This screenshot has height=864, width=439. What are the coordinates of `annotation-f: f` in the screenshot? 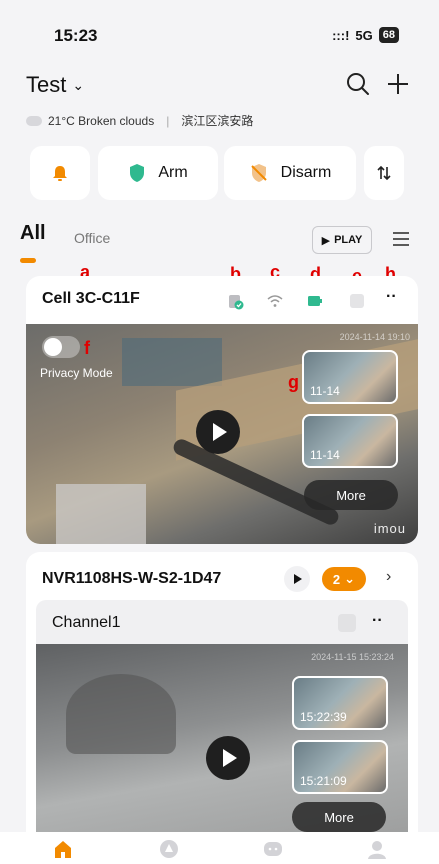 It's located at (87, 348).